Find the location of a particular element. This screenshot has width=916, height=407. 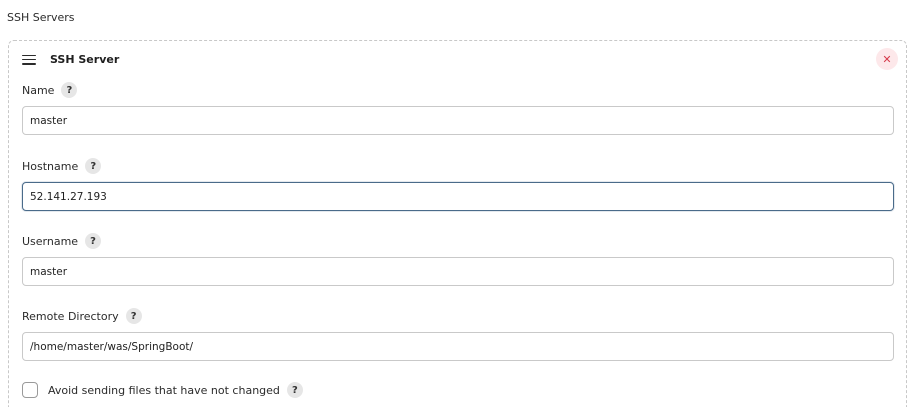

hostname-input is located at coordinates (458, 196).